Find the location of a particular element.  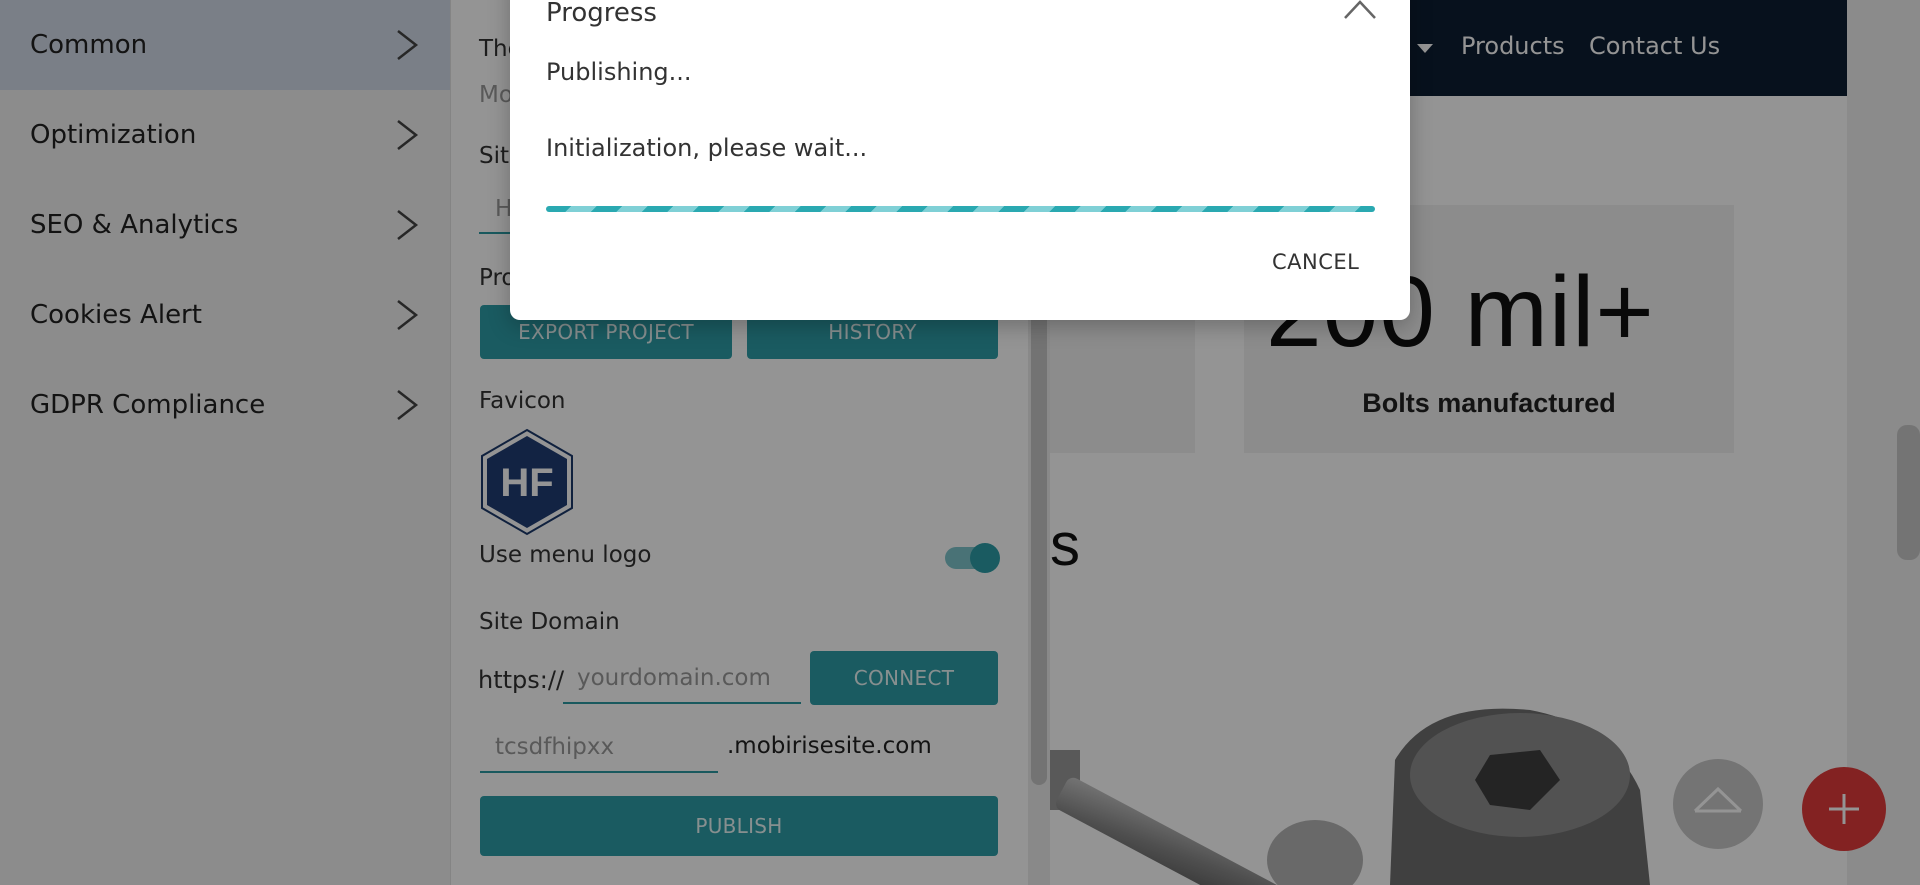

progress-bar is located at coordinates (960, 209).